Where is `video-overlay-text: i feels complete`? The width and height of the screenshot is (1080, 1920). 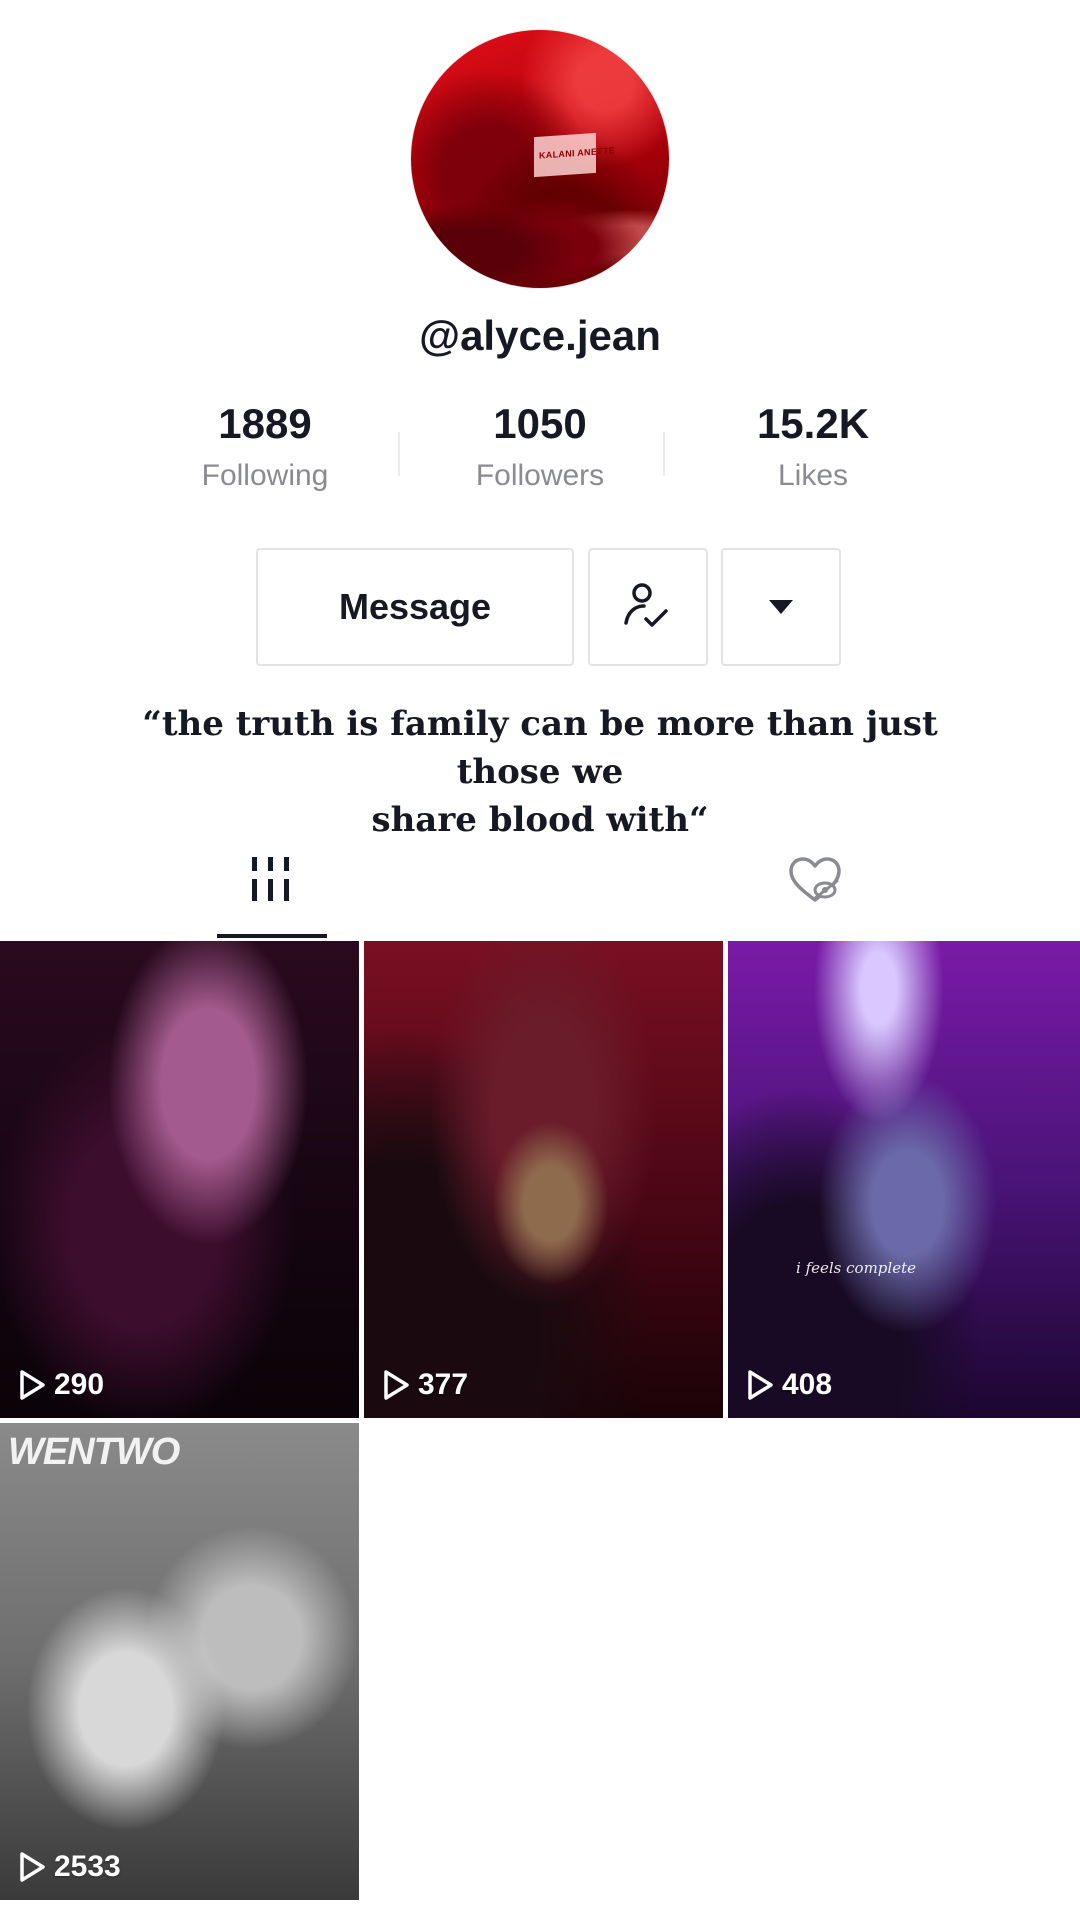
video-overlay-text: i feels complete is located at coordinates (856, 1268).